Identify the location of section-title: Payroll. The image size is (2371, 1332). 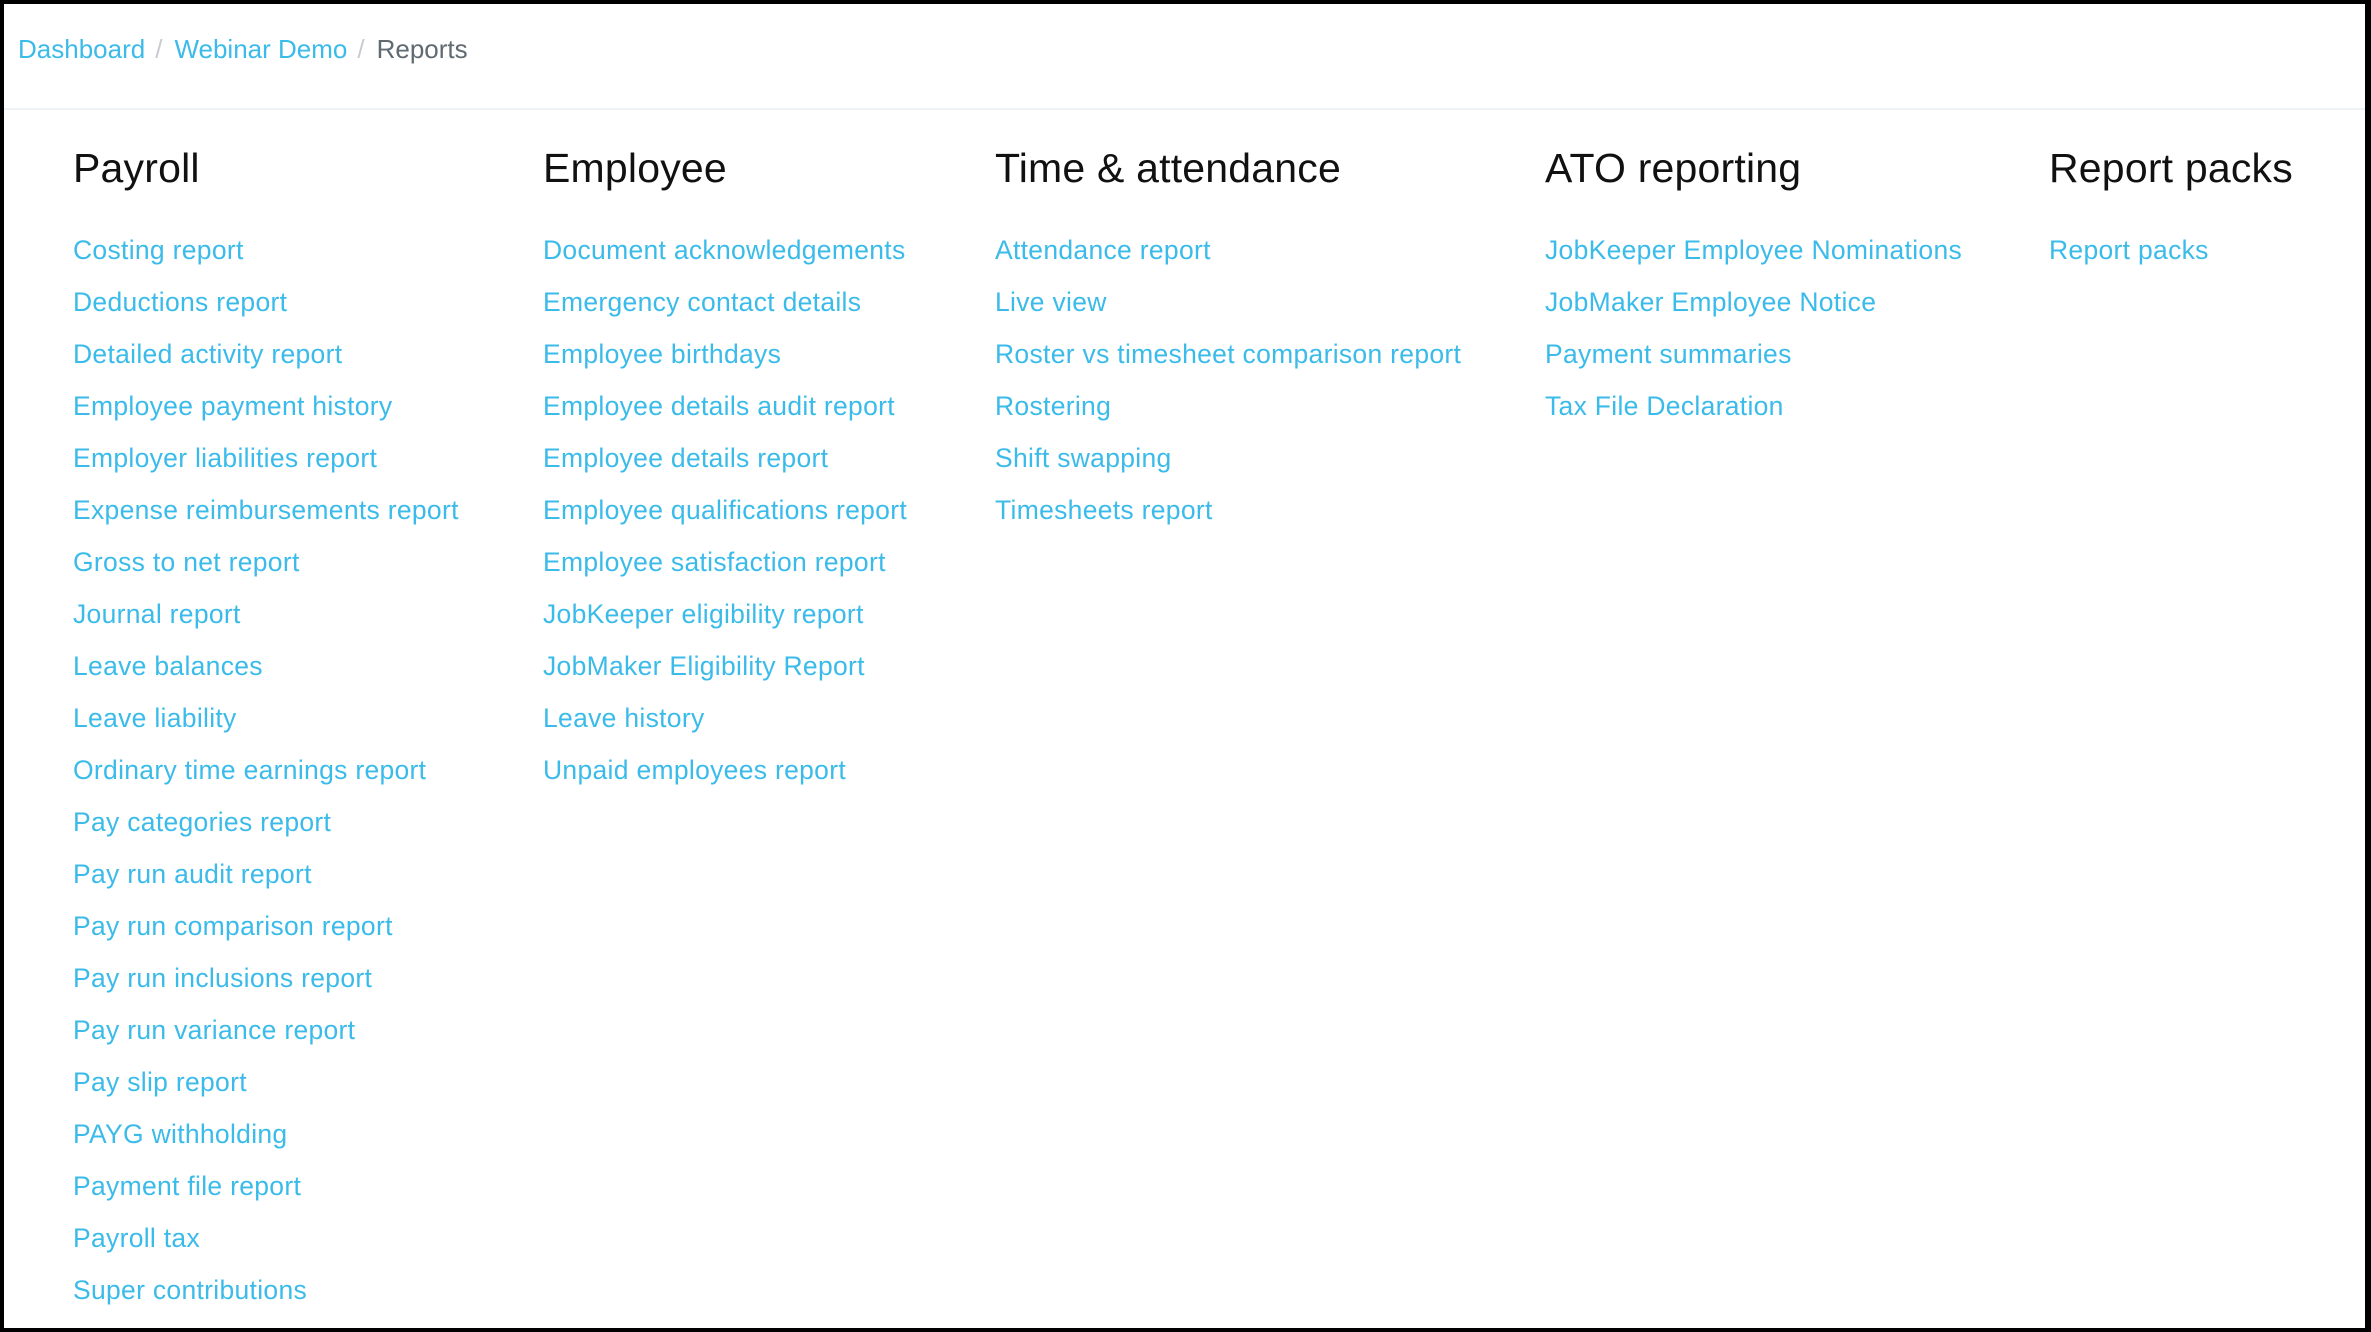
(136, 168).